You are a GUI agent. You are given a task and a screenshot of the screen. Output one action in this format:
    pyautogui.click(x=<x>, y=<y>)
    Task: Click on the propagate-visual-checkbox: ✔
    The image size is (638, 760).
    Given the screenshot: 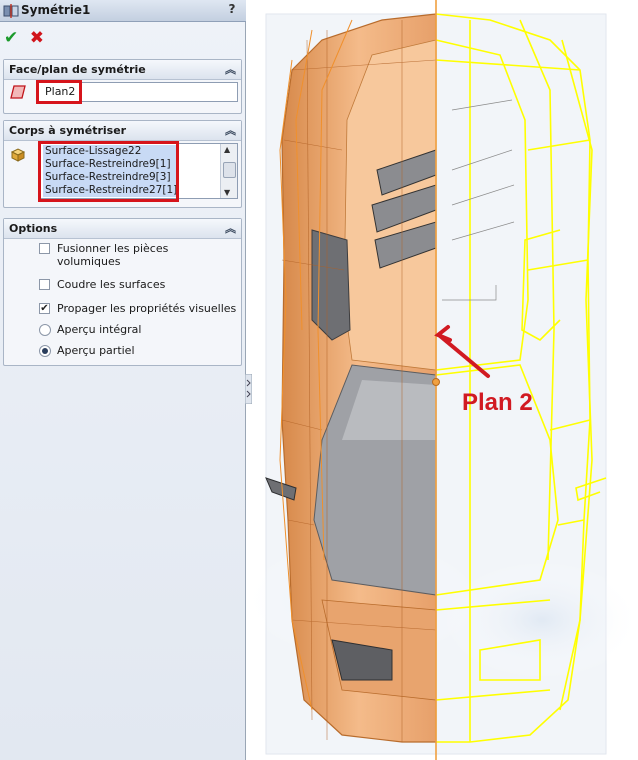 What is the action you would take?
    pyautogui.click(x=44, y=308)
    